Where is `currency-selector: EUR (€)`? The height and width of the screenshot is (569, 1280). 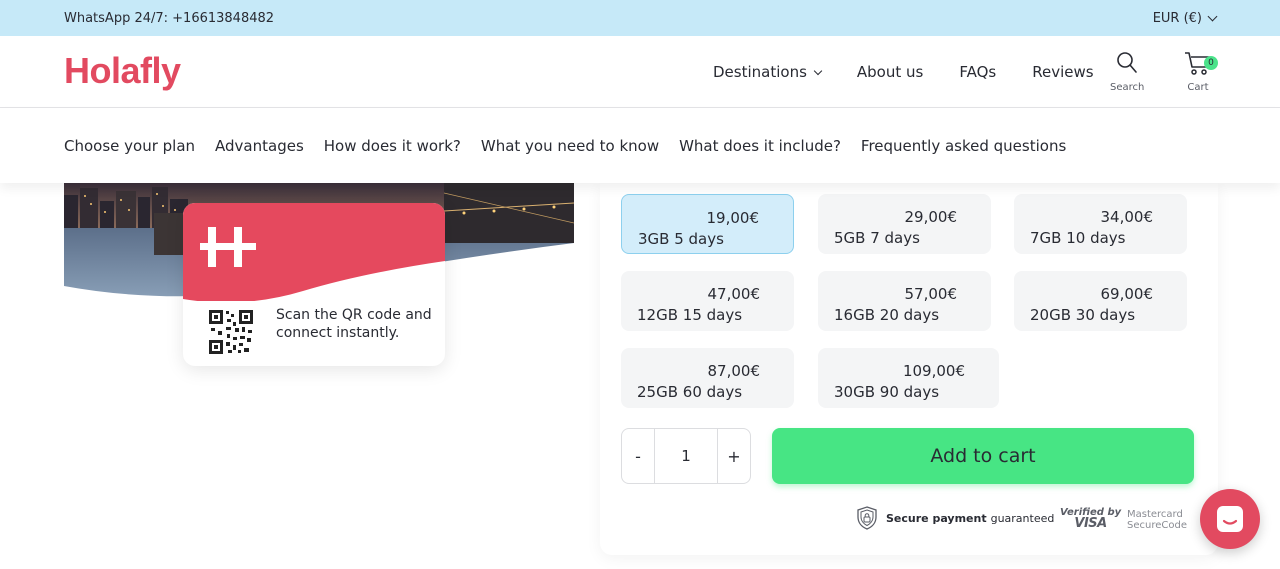 currency-selector: EUR (€) is located at coordinates (1185, 18).